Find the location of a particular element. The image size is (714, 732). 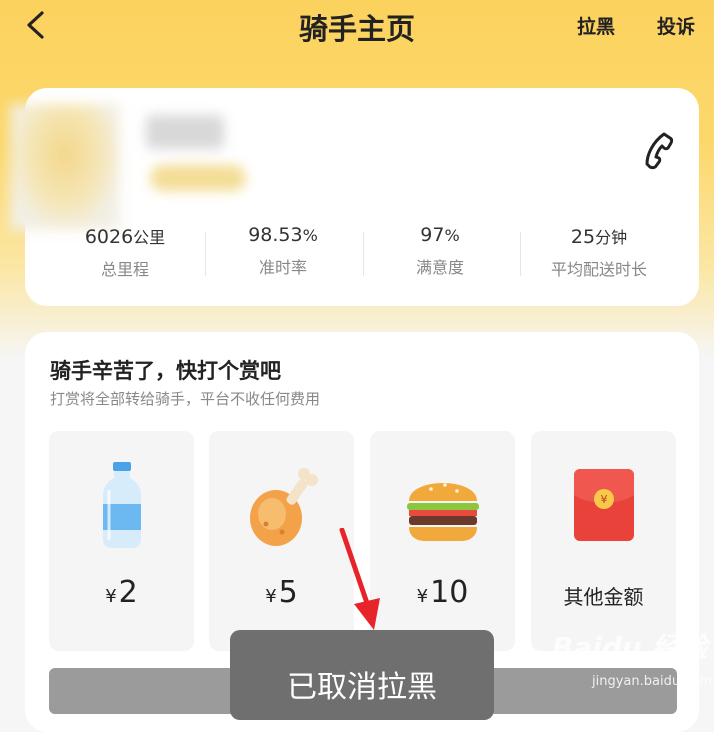

tip-title: 骑手辛苦了，快打个赏吧 is located at coordinates (165, 371).